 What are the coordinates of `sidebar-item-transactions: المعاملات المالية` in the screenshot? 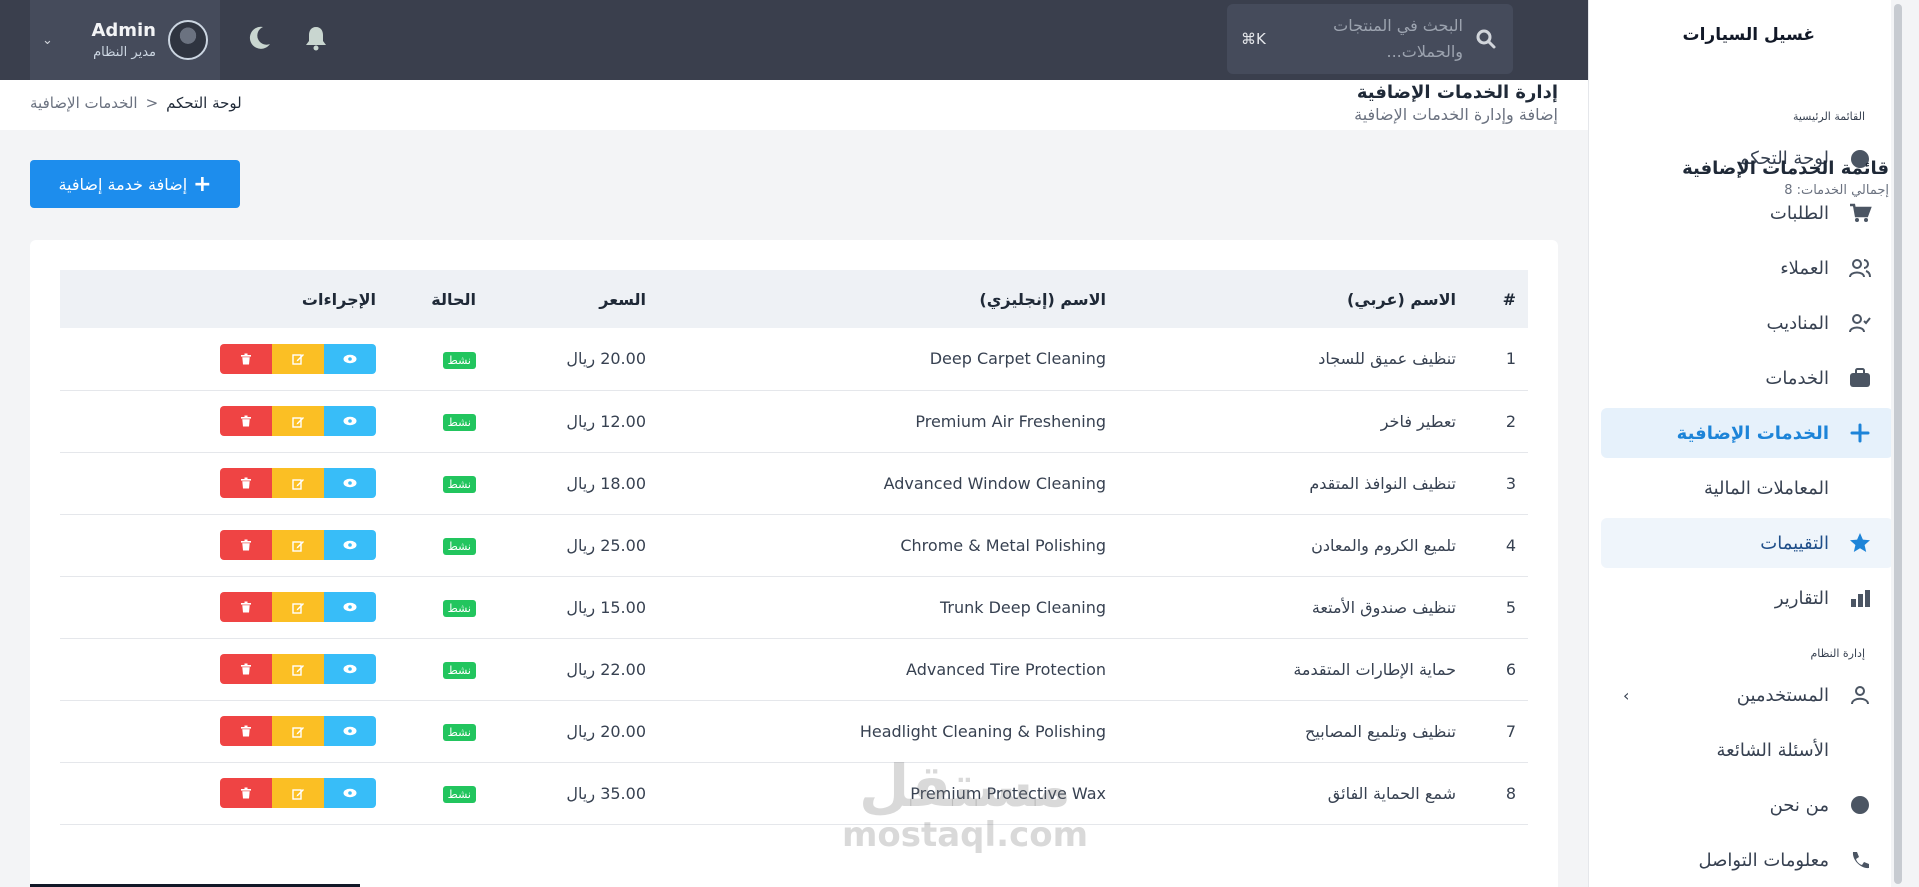 It's located at (1747, 488).